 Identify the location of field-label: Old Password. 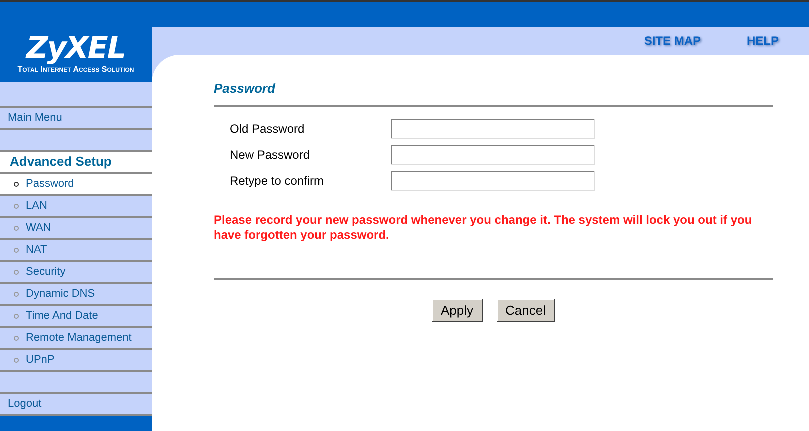
(268, 129).